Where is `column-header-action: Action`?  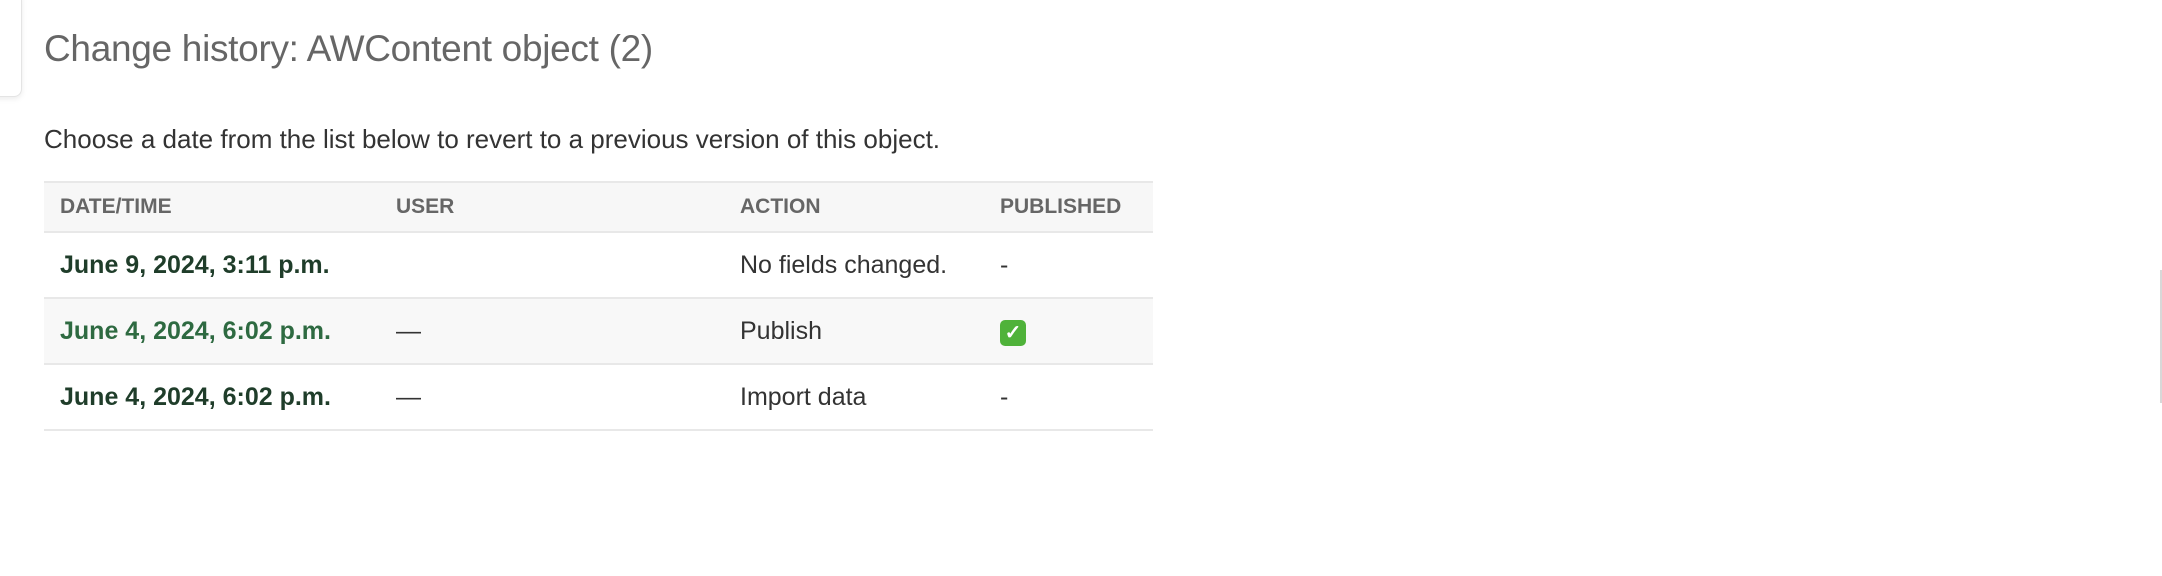 column-header-action: Action is located at coordinates (780, 206).